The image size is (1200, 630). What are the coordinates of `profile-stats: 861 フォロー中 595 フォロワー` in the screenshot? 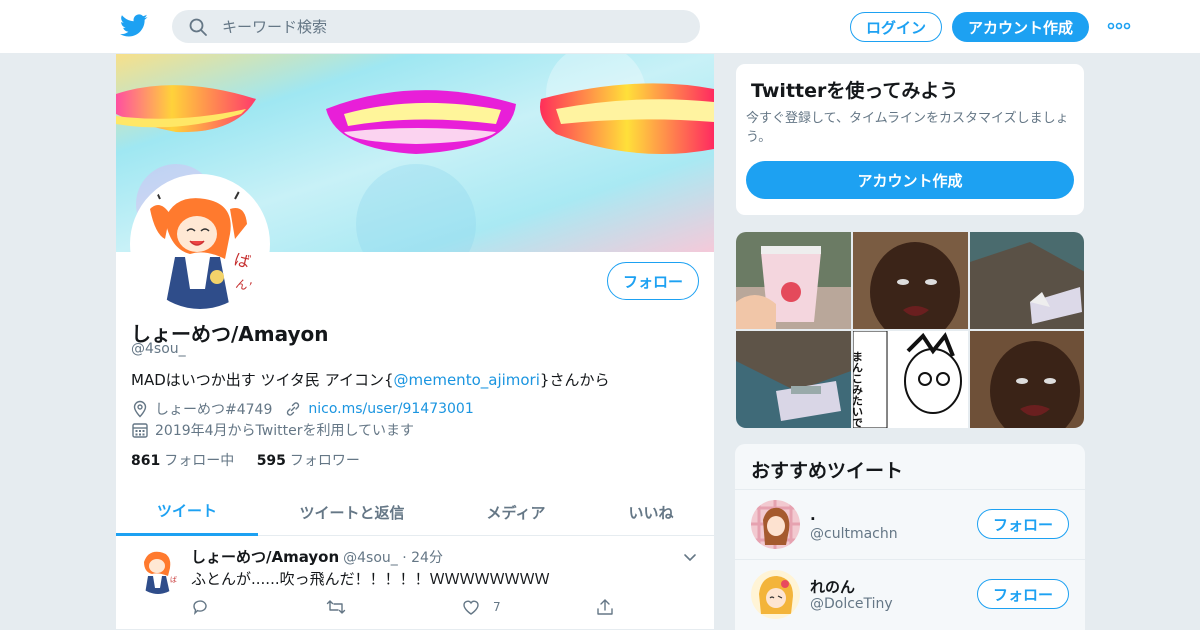 It's located at (245, 460).